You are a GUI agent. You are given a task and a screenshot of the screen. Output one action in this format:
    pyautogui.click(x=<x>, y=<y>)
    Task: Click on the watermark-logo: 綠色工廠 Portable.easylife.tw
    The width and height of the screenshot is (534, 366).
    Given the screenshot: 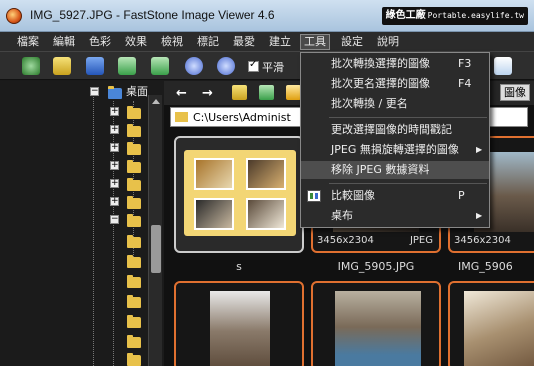 What is the action you would take?
    pyautogui.click(x=454, y=16)
    